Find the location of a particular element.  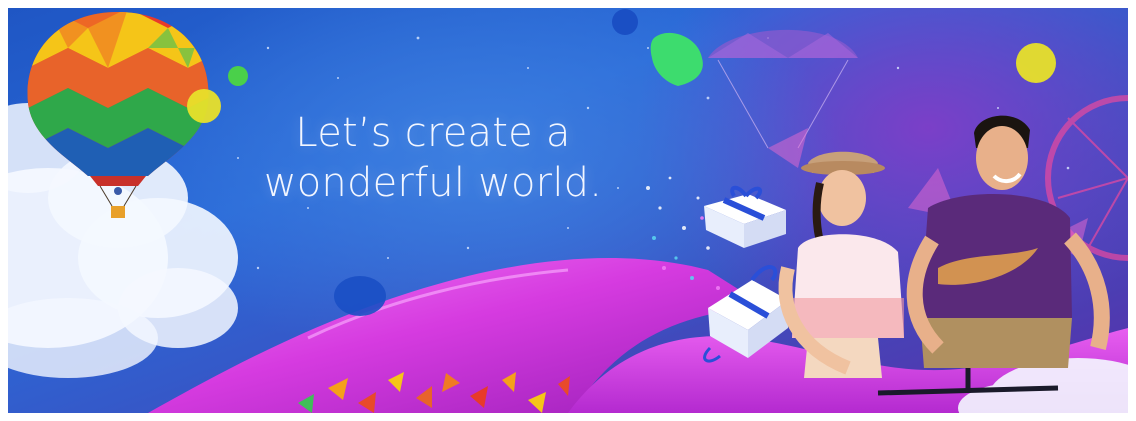

headline-line-2: wonderful world. is located at coordinates (433, 183).